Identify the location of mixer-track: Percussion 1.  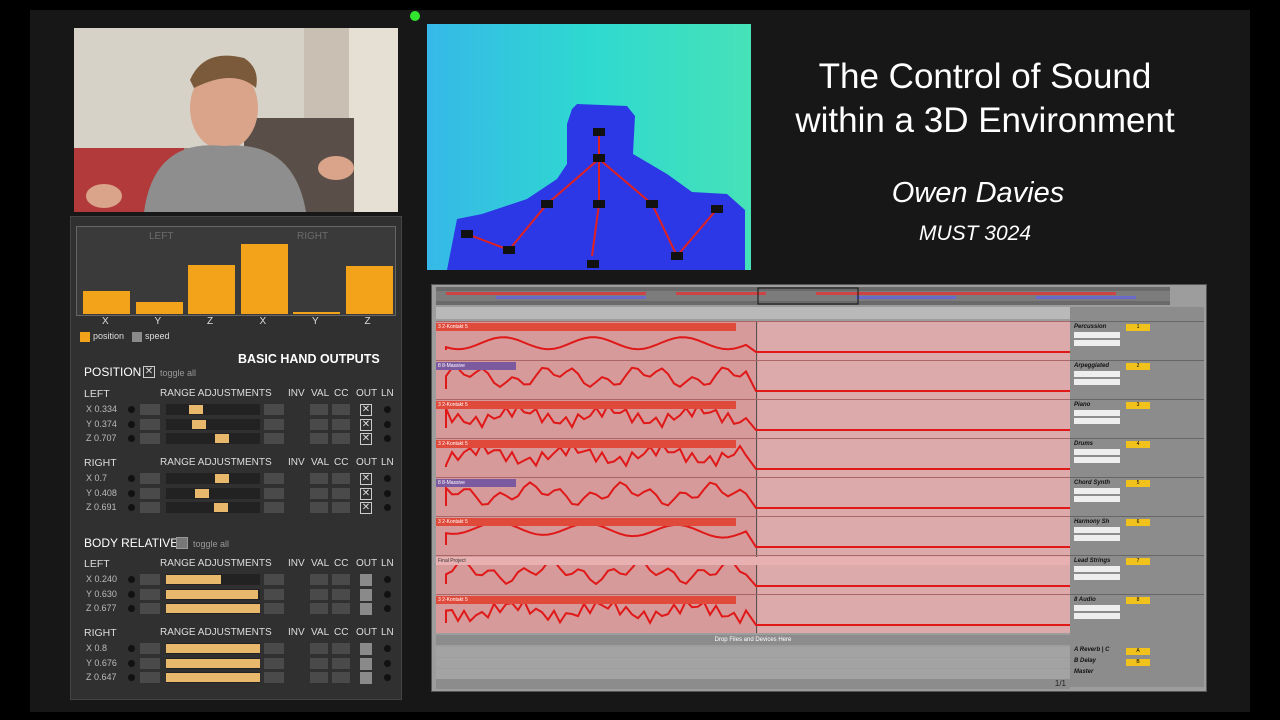
(1137, 341).